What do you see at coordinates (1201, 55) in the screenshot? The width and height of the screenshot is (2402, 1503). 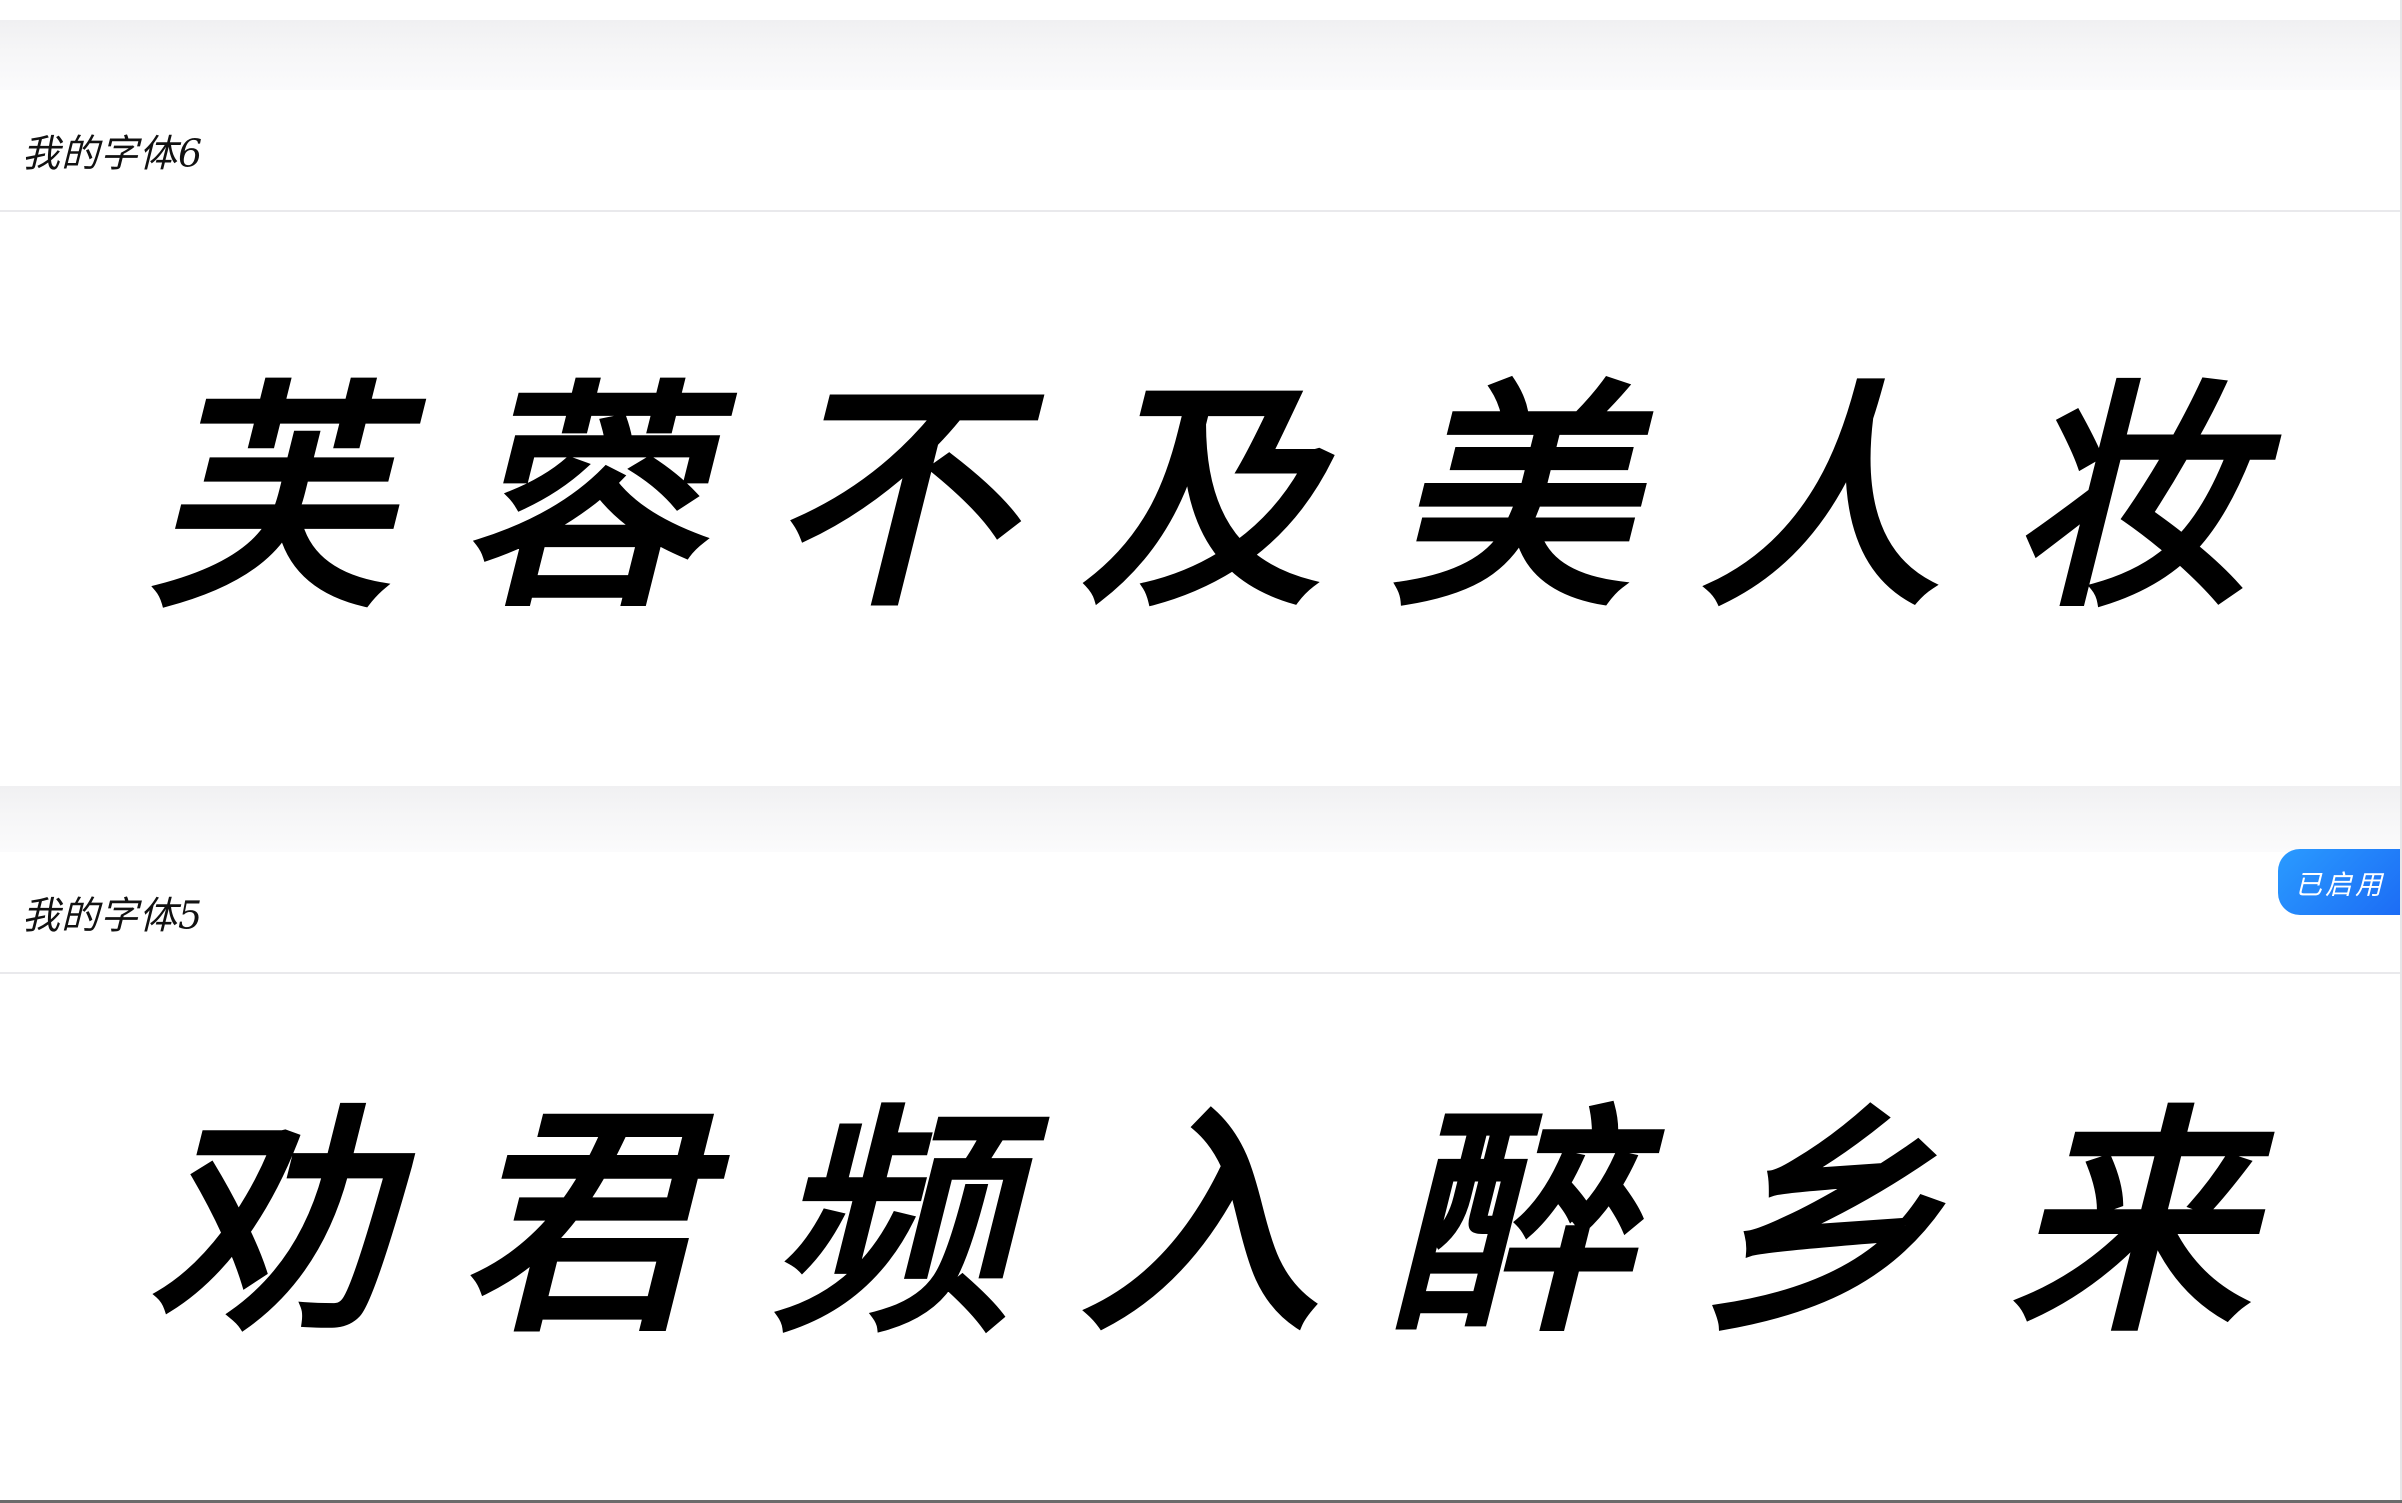 I see `list-gap-top` at bounding box center [1201, 55].